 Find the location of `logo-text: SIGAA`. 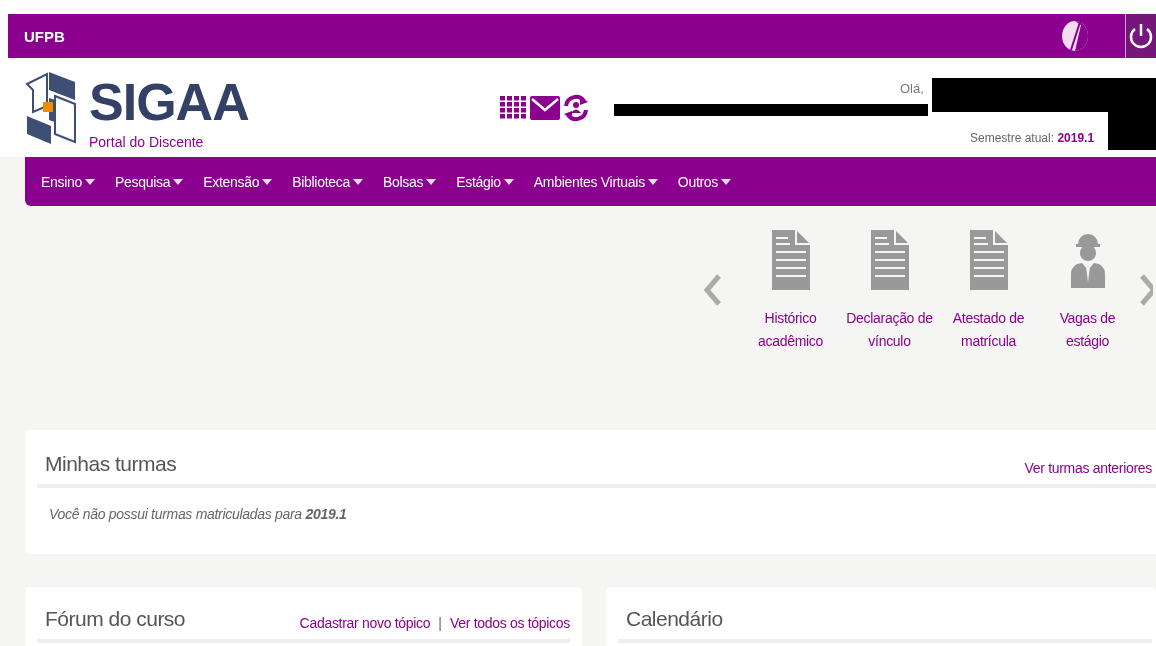

logo-text: SIGAA is located at coordinates (169, 102).